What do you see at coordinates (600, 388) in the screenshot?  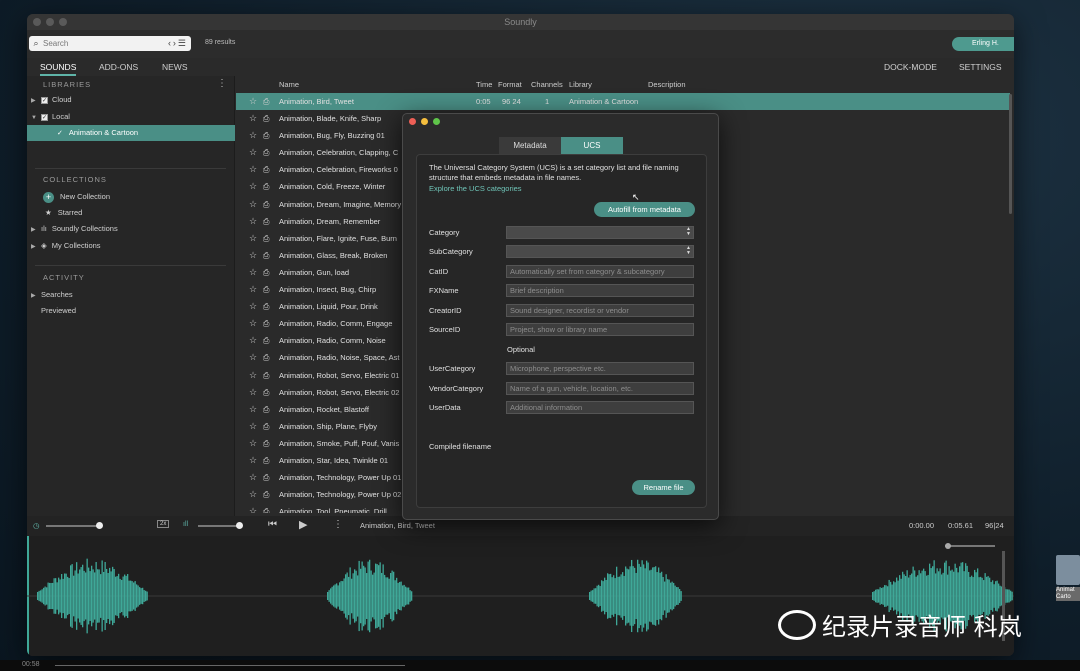 I see `vendorcategory-field: Name of a gun, vehicle, location, etc.` at bounding box center [600, 388].